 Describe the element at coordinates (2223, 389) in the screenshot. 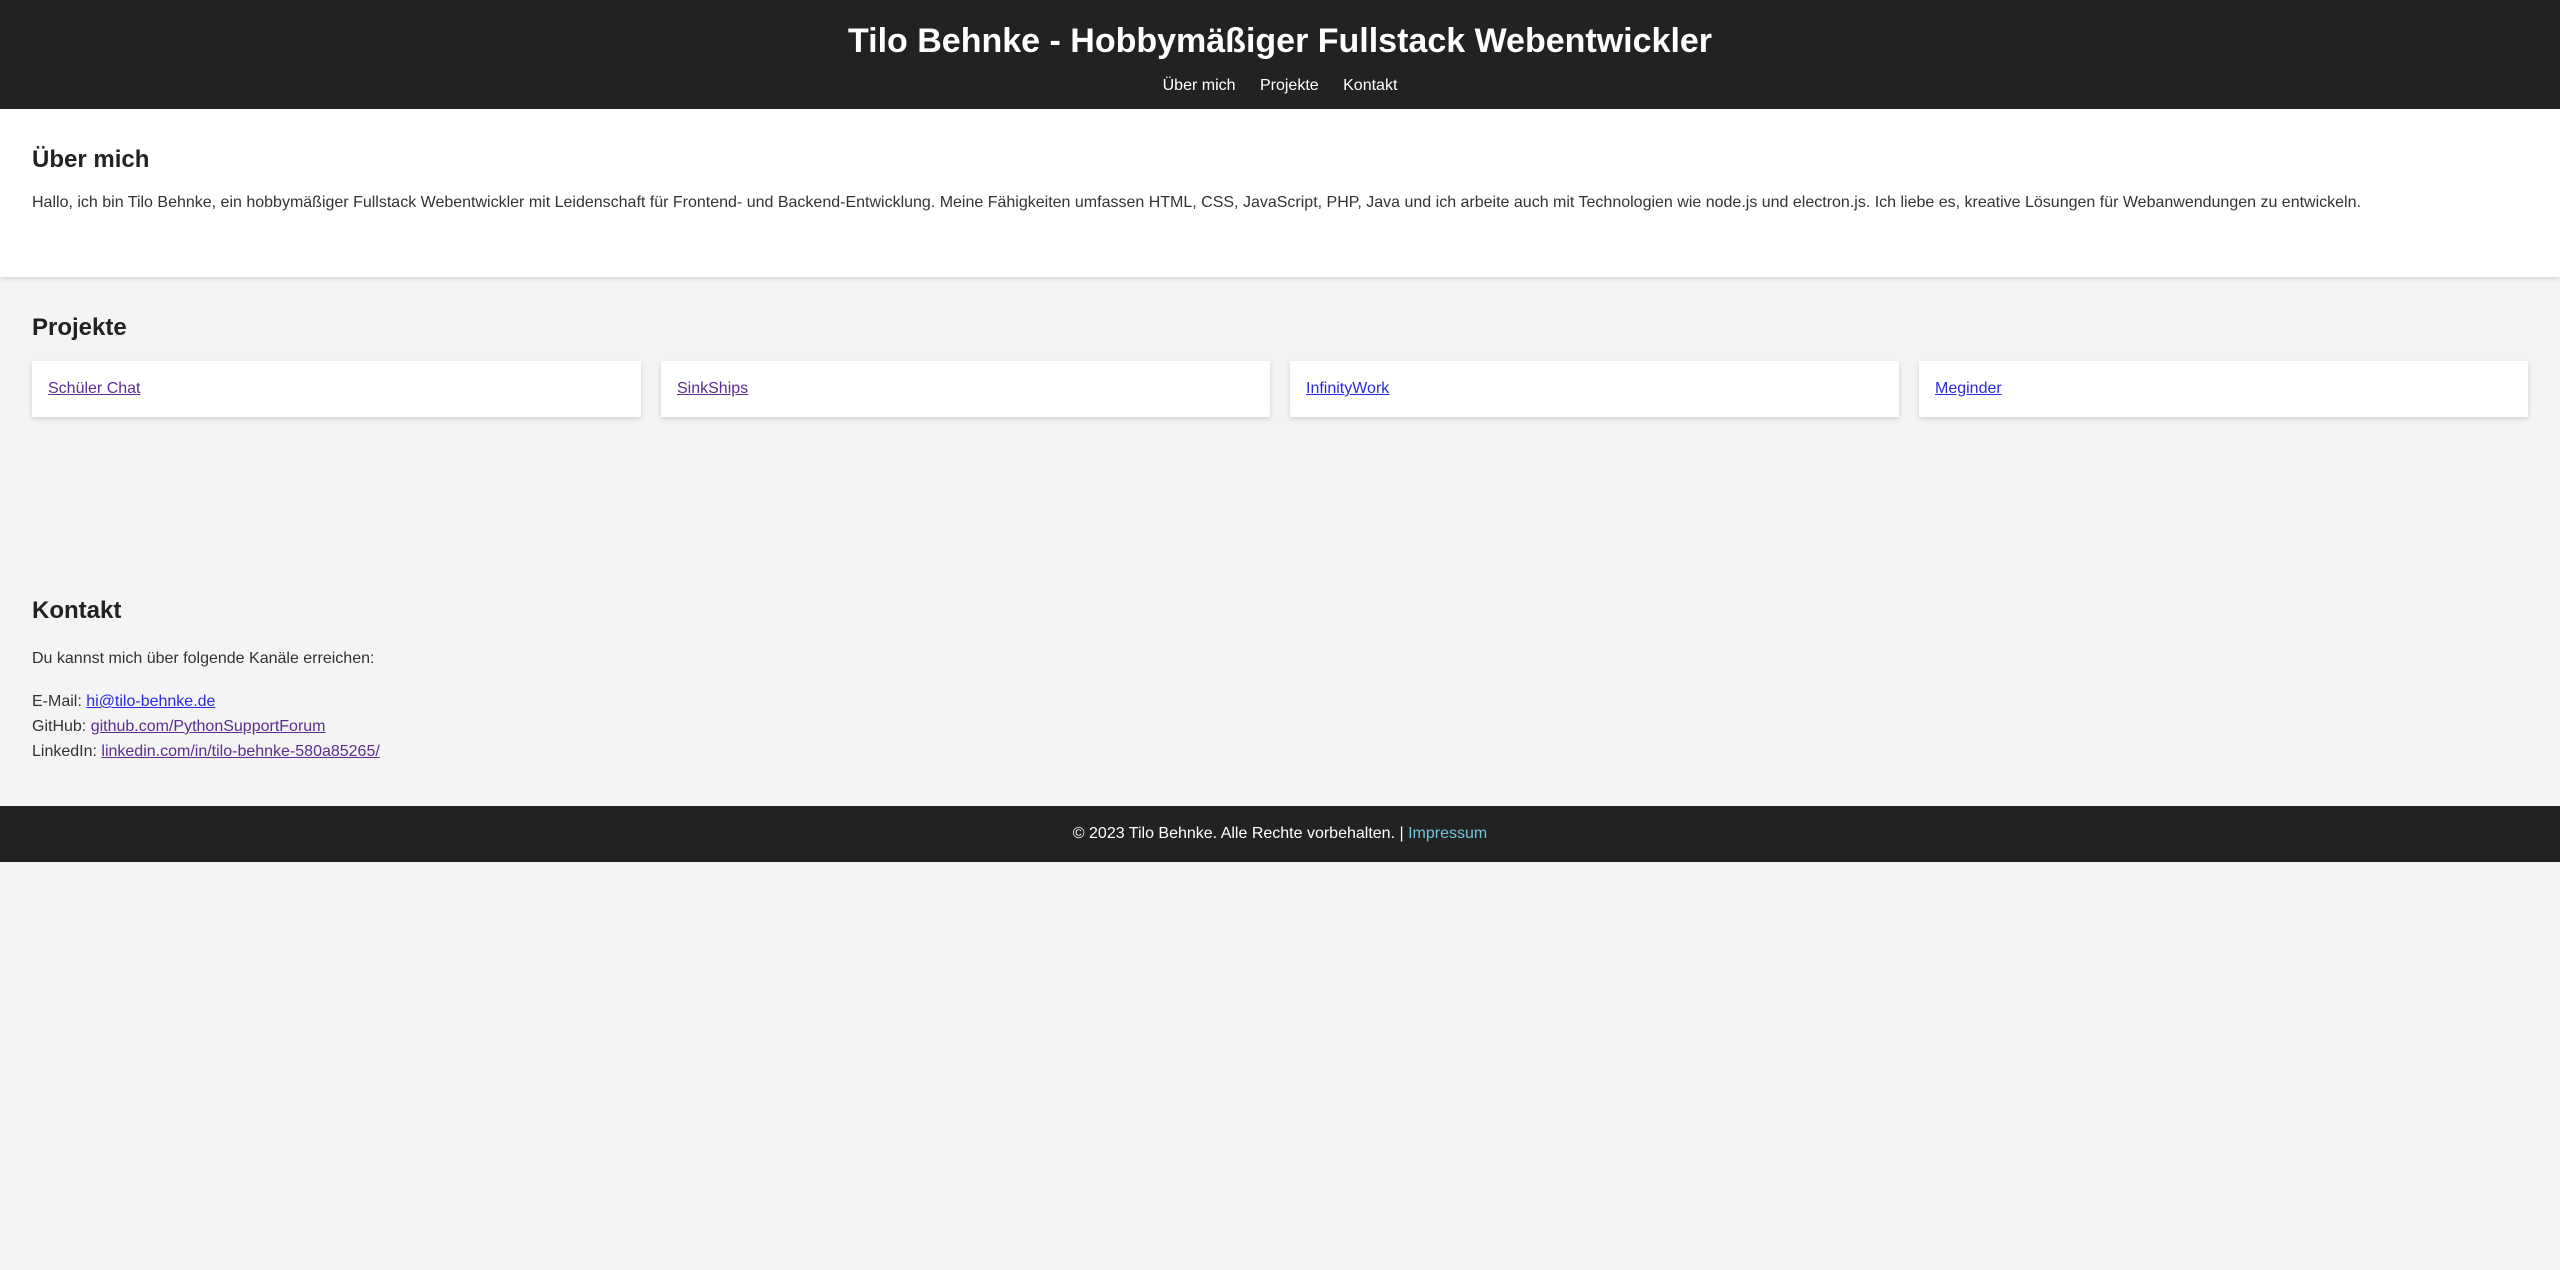

I see `project-card: Meginder` at that location.